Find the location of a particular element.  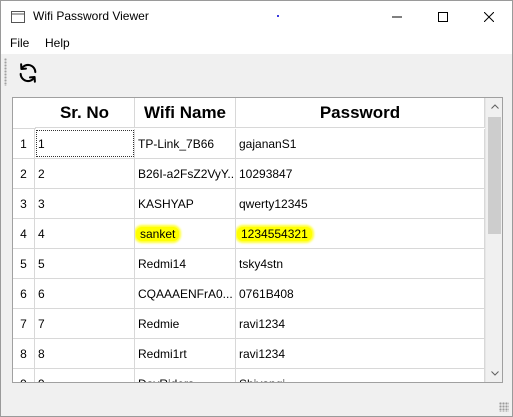

refresh-button is located at coordinates (28, 73).